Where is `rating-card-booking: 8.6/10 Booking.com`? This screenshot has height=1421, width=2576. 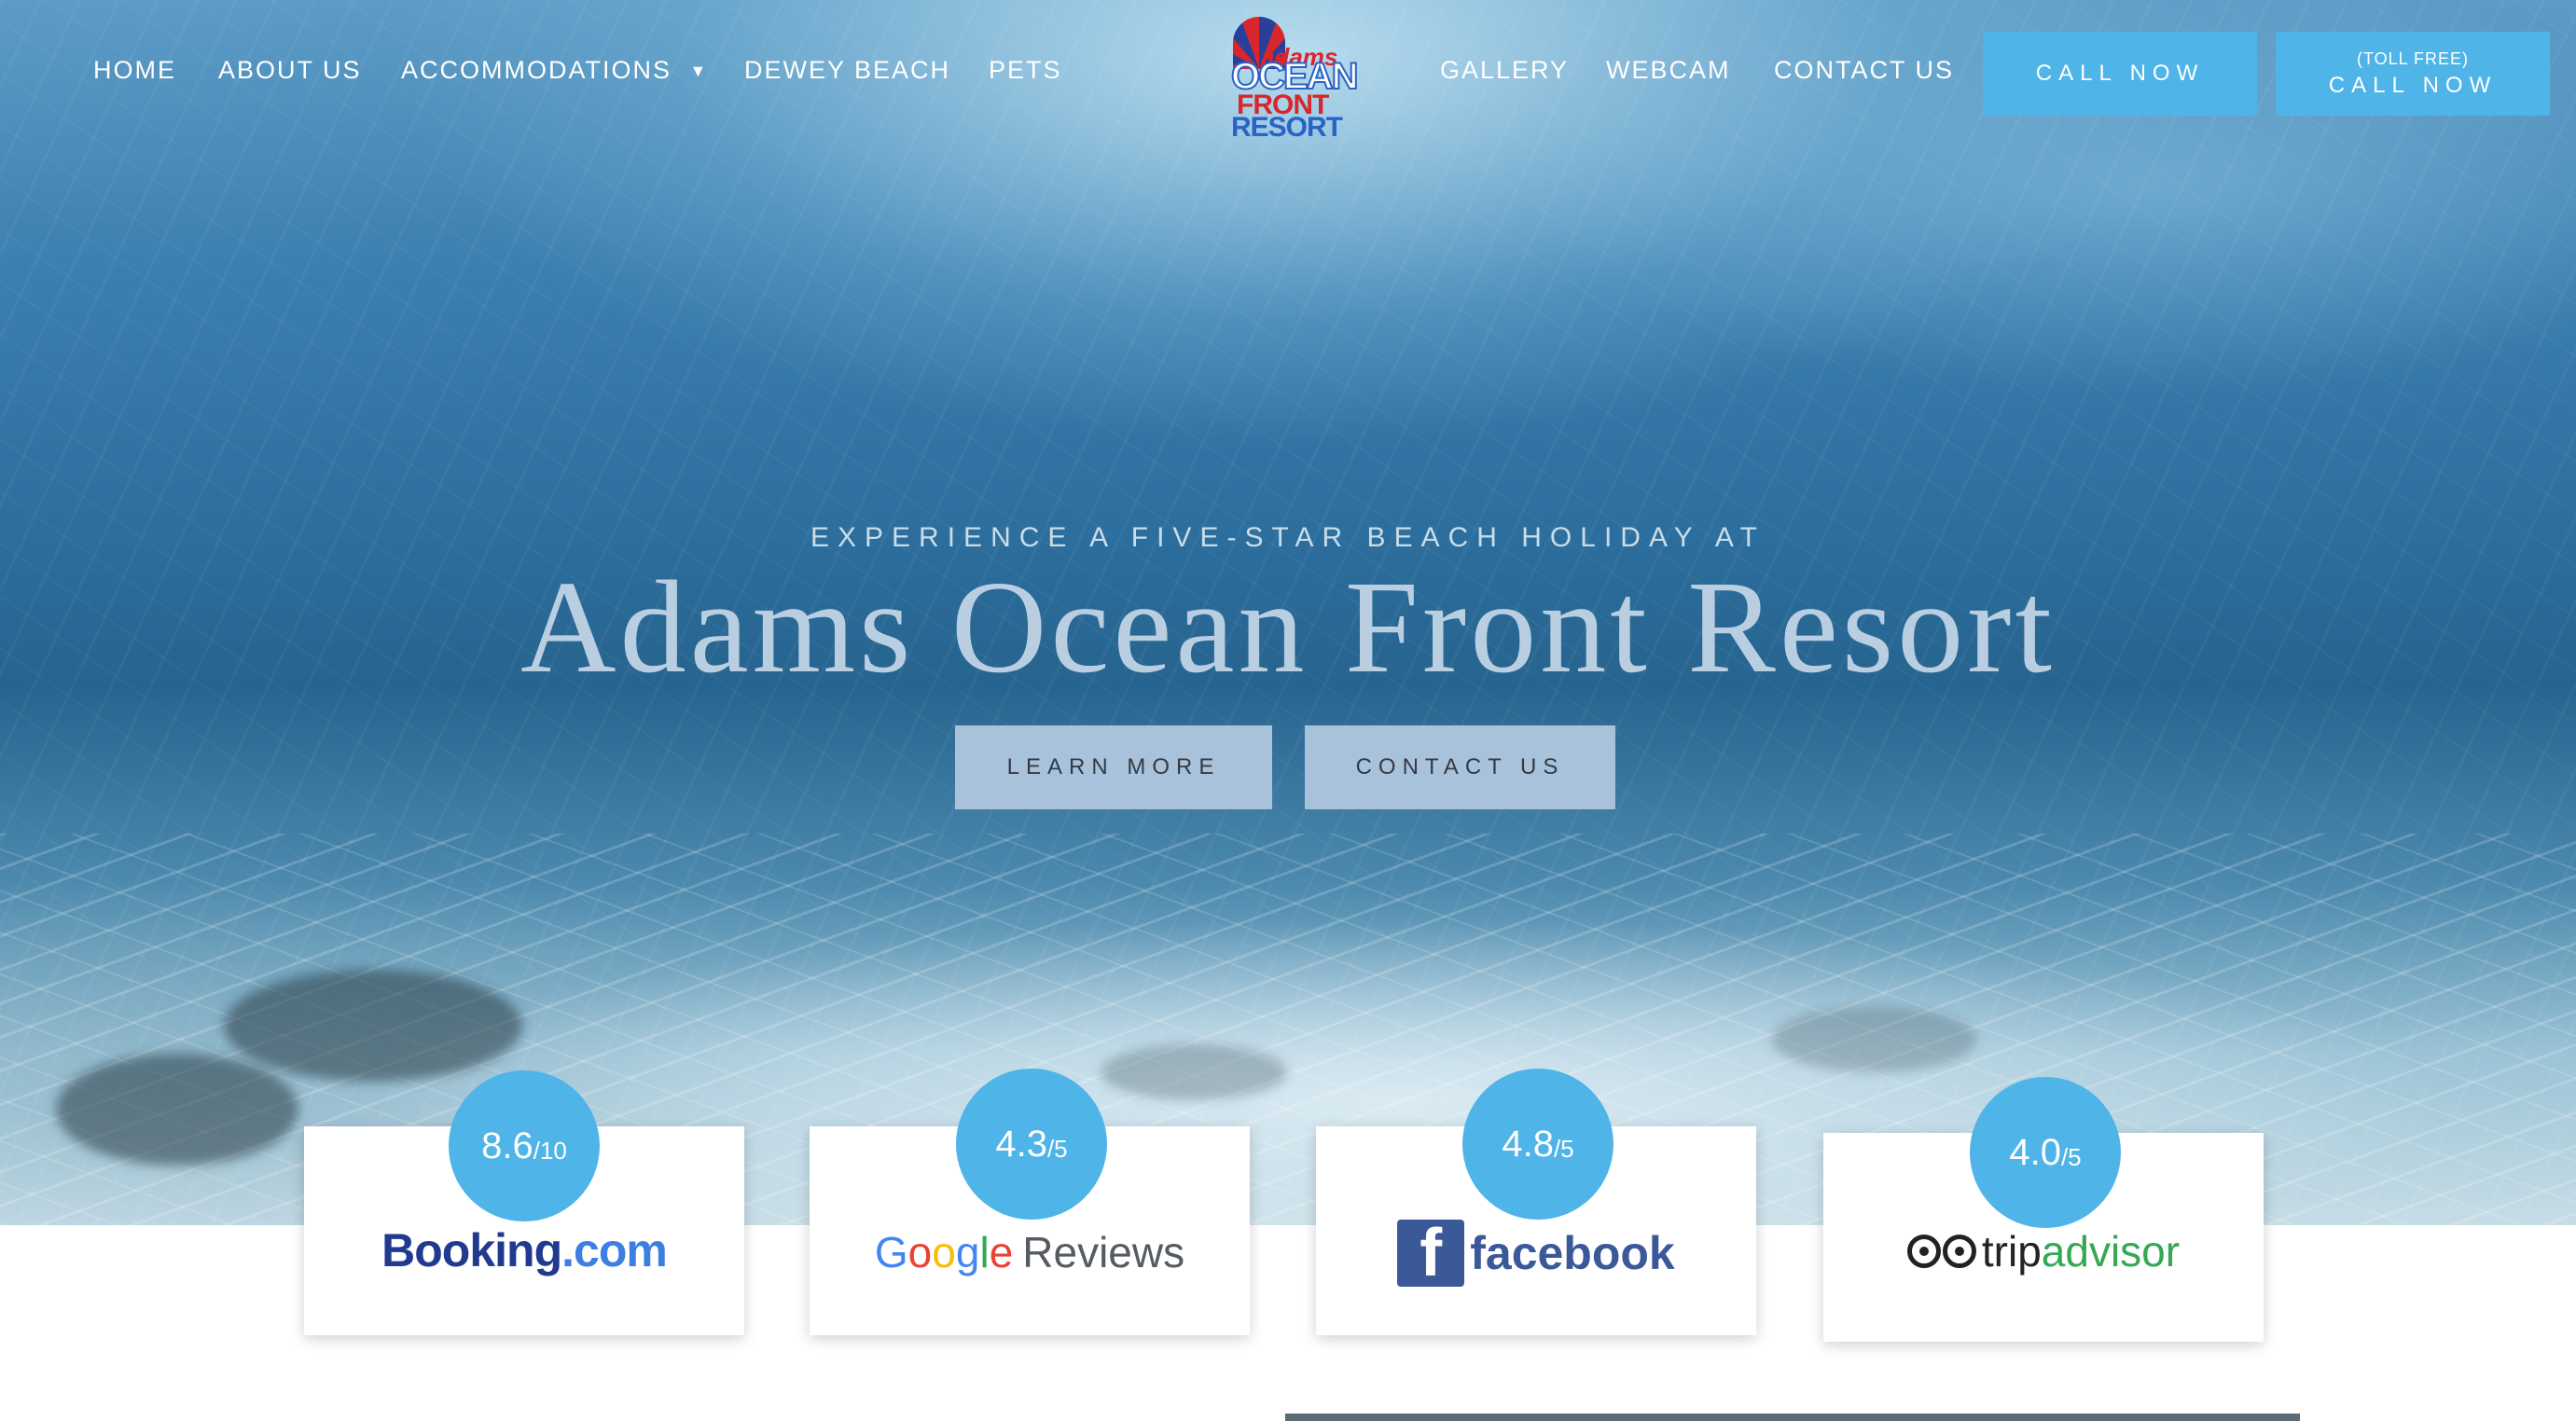 rating-card-booking: 8.6/10 Booking.com is located at coordinates (524, 1202).